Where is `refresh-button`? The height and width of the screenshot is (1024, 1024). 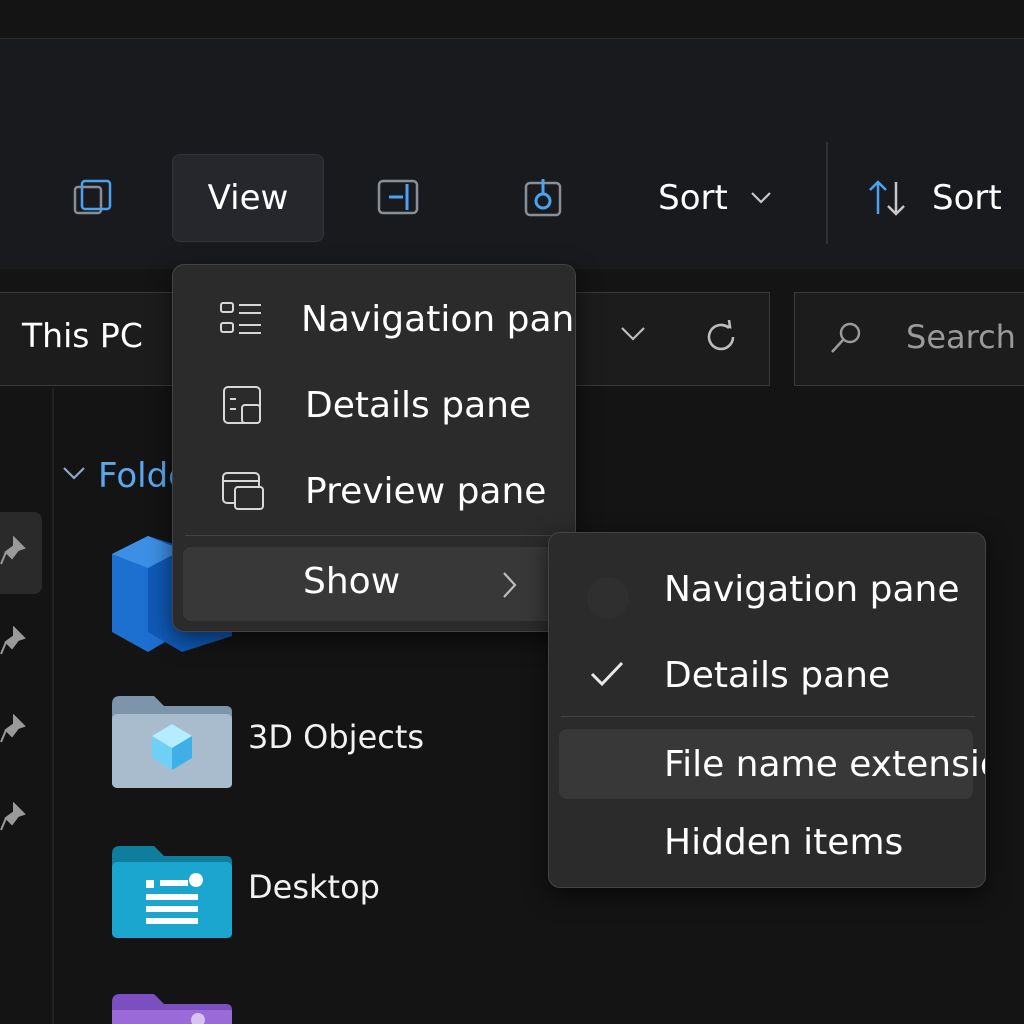 refresh-button is located at coordinates (722, 338).